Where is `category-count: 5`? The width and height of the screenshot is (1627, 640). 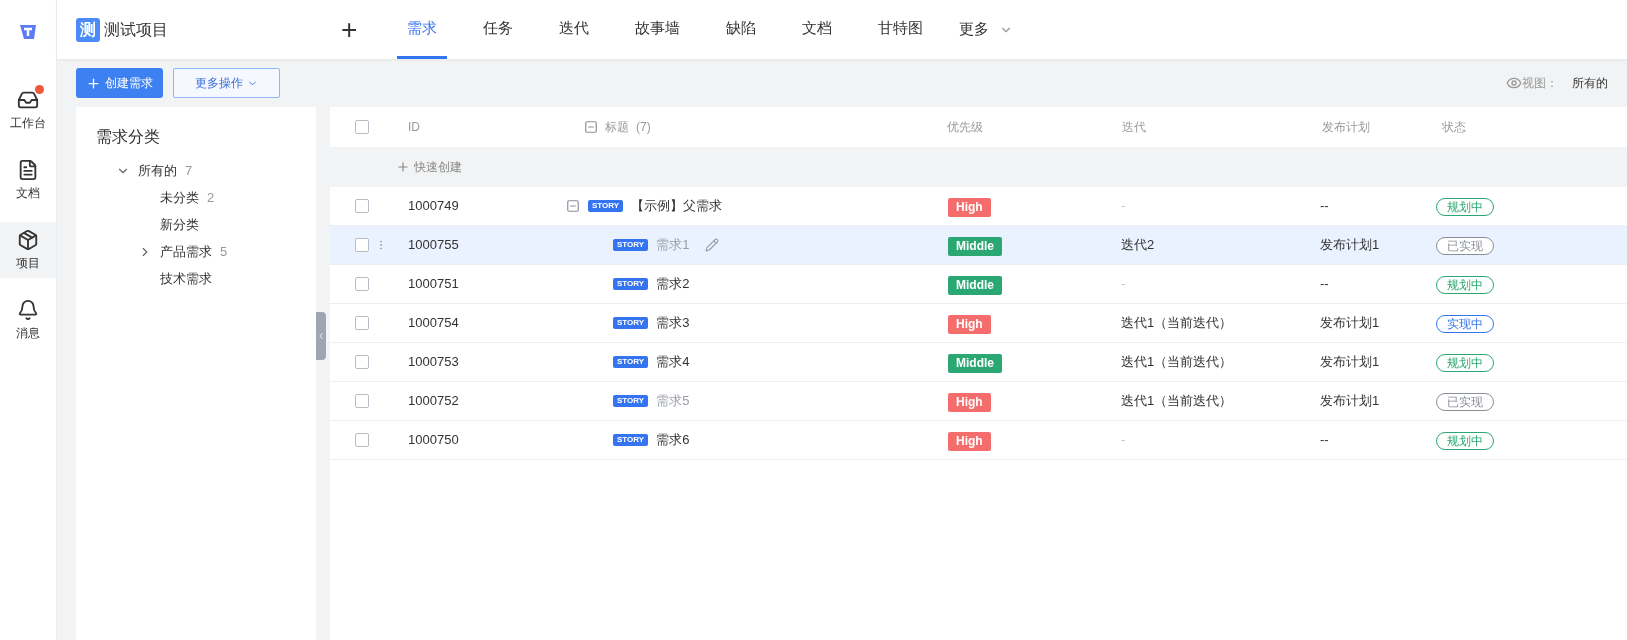 category-count: 5 is located at coordinates (224, 251).